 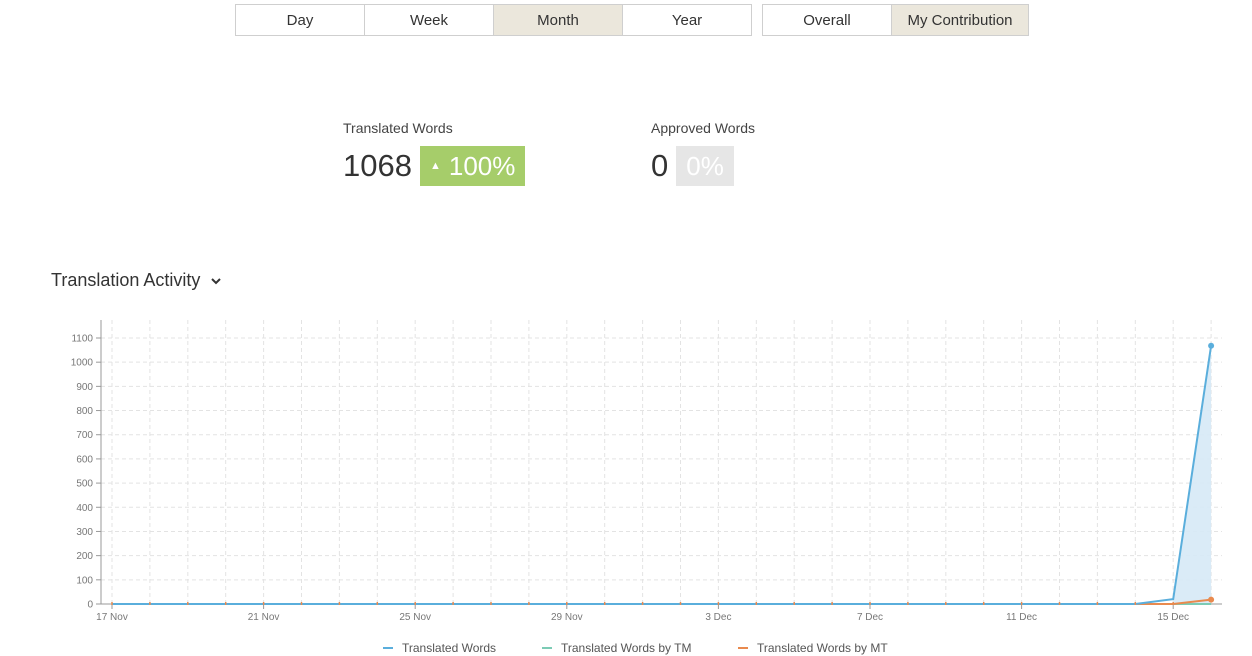 What do you see at coordinates (567, 617) in the screenshot?
I see `x-tick-label: 29 Nov` at bounding box center [567, 617].